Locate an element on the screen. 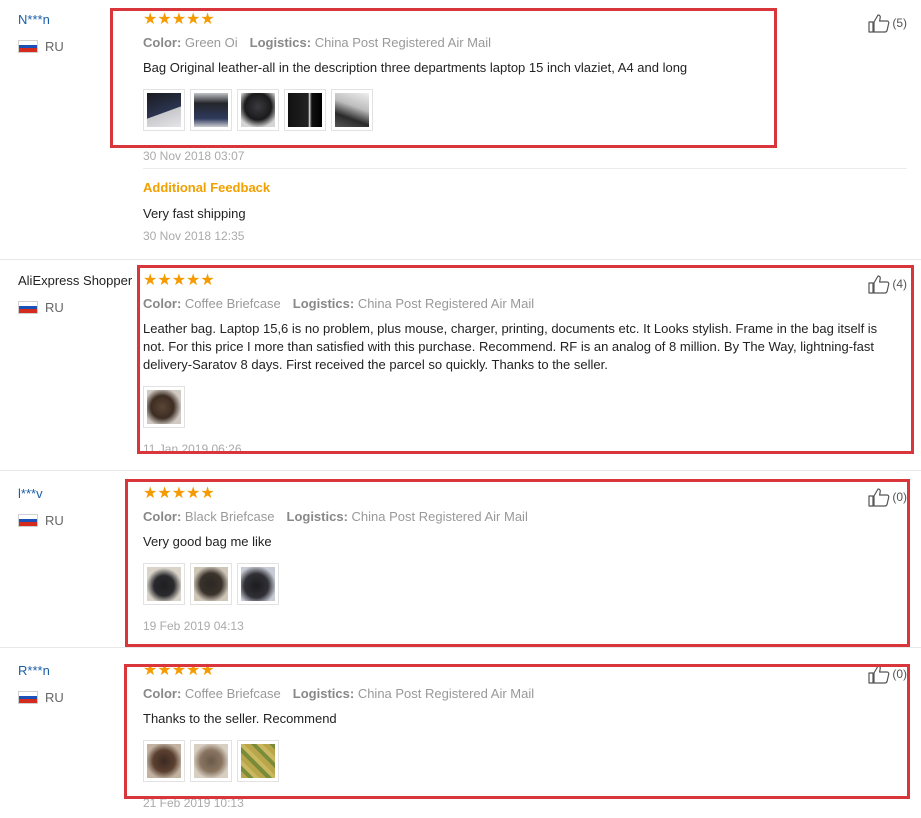 This screenshot has width=921, height=818. review-date: 21 Feb 2019 10:13 is located at coordinates (193, 803).